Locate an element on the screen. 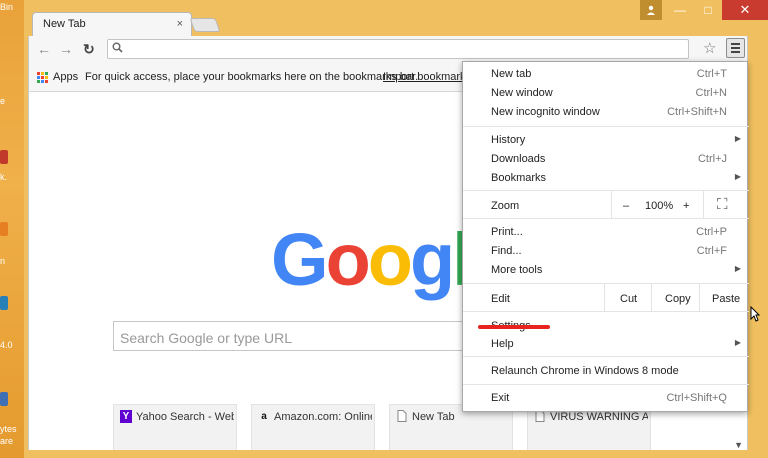 This screenshot has width=768, height=458. toolbar: ← → ↻ ☆ is located at coordinates (388, 49).